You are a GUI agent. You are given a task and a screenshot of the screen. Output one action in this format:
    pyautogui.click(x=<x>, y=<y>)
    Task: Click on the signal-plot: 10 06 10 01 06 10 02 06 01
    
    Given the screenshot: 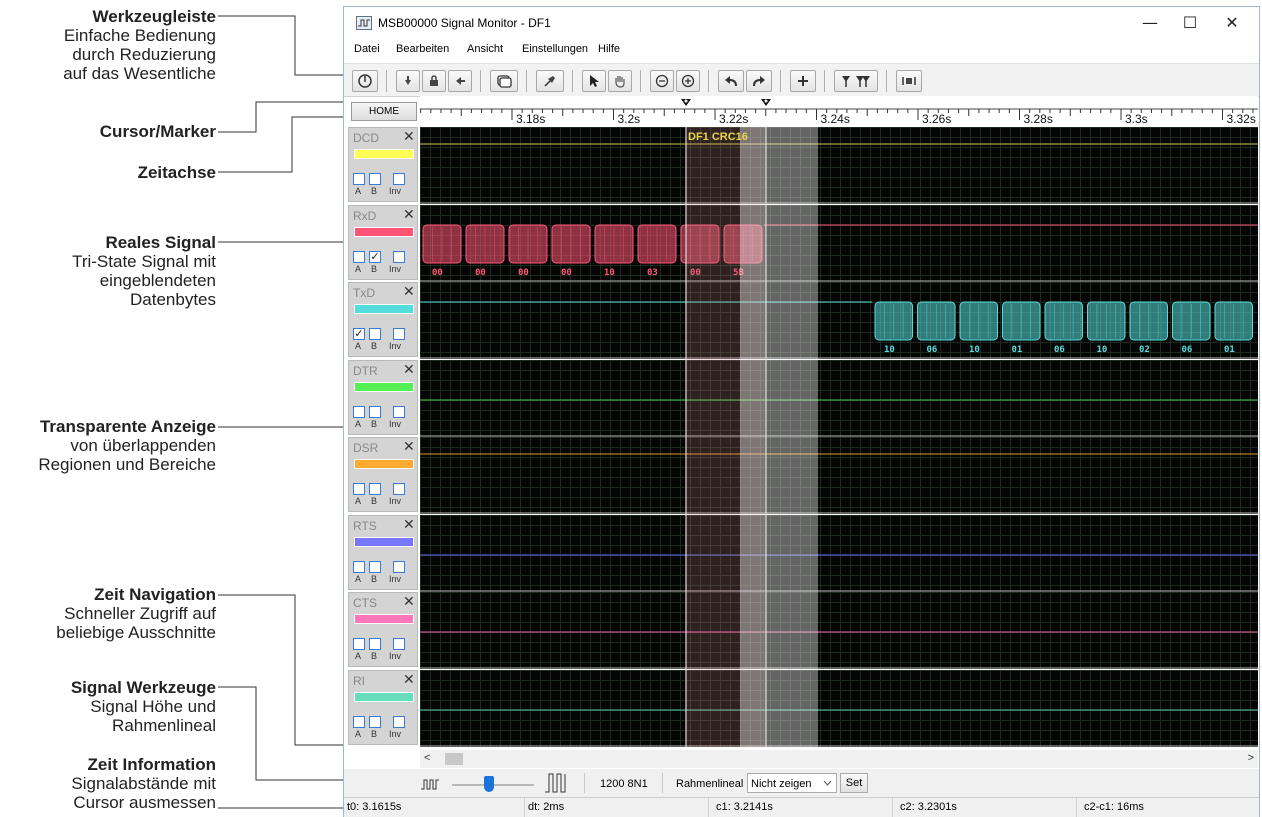 What is the action you would take?
    pyautogui.click(x=839, y=320)
    